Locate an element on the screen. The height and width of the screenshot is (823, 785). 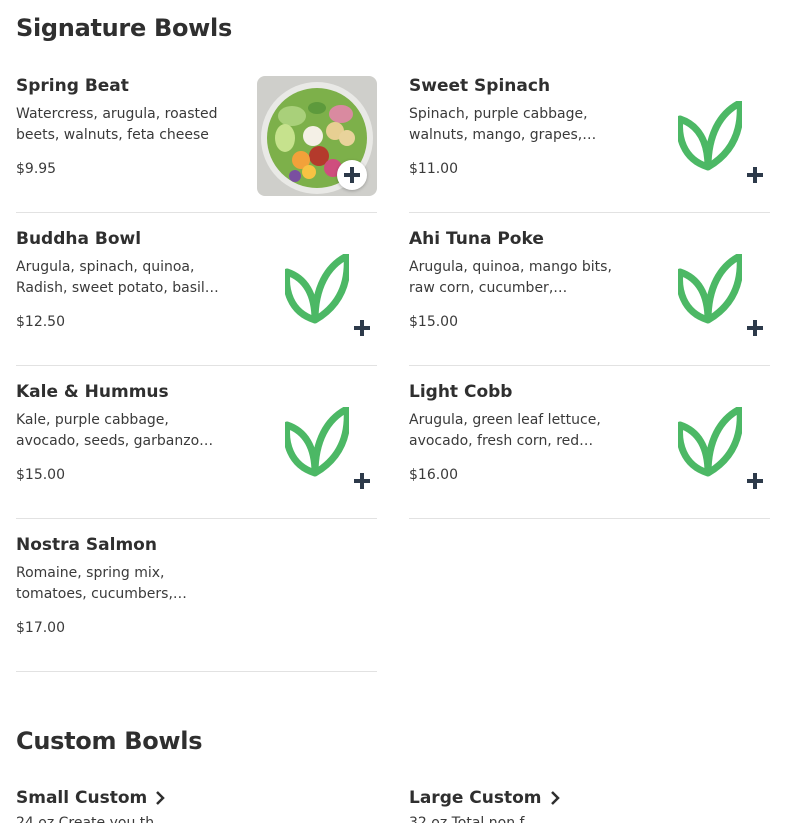
item-name: Spring Beat is located at coordinates (72, 86).